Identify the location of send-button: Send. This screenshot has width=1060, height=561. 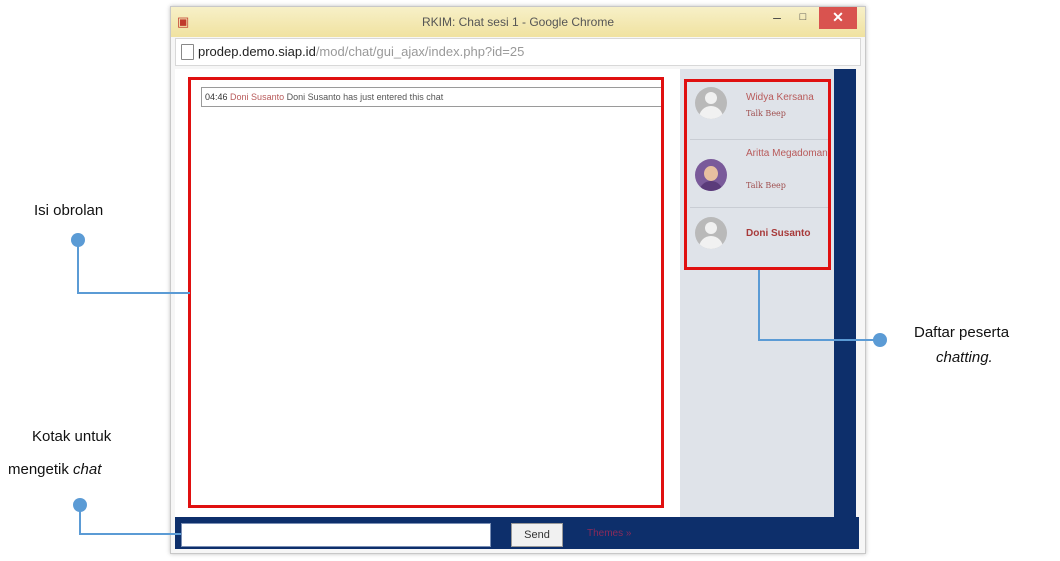
(537, 535).